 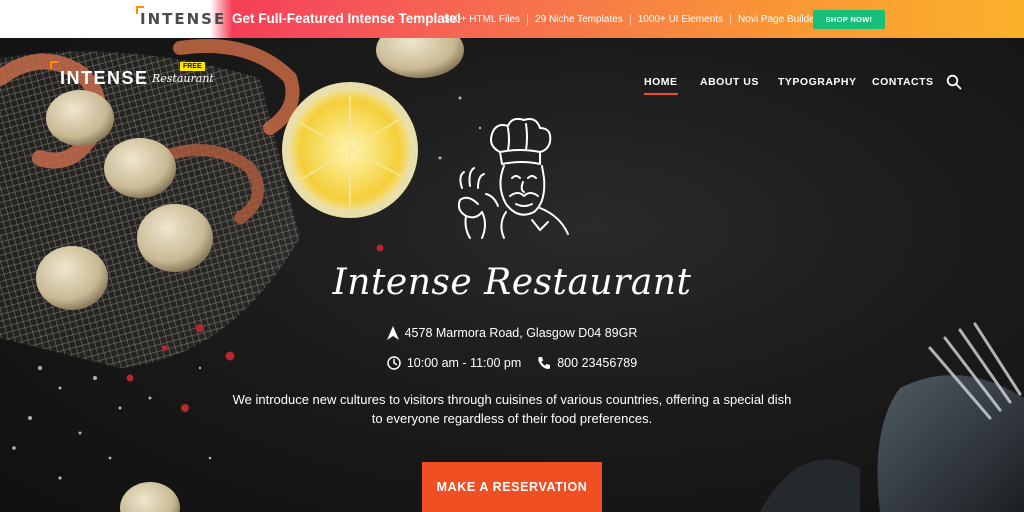 I want to click on site-logo: INTENSE Restaurant FREE, so click(x=132, y=78).